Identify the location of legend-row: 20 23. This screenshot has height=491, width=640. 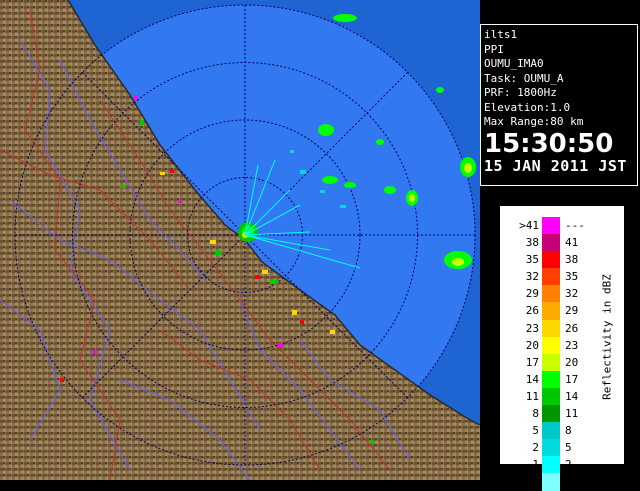
(555, 345).